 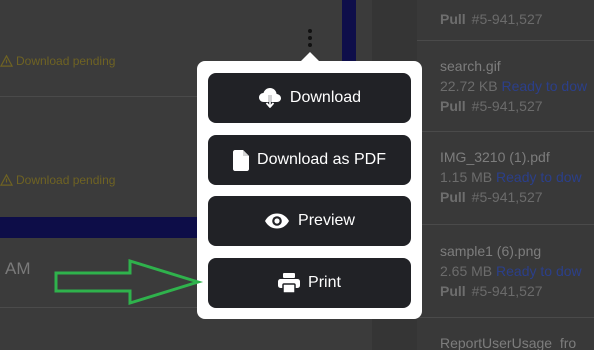 I want to click on menu-item-label: Download, so click(x=325, y=97).